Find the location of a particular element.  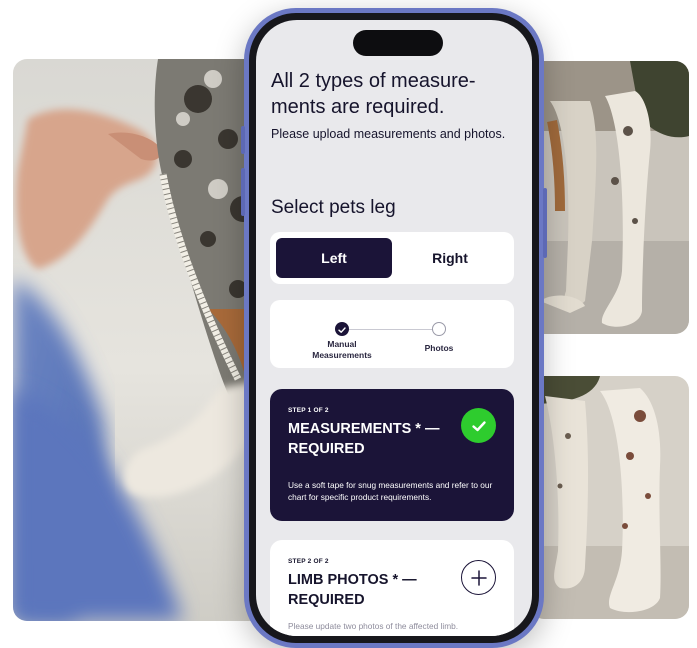

completed-badge is located at coordinates (478, 425).